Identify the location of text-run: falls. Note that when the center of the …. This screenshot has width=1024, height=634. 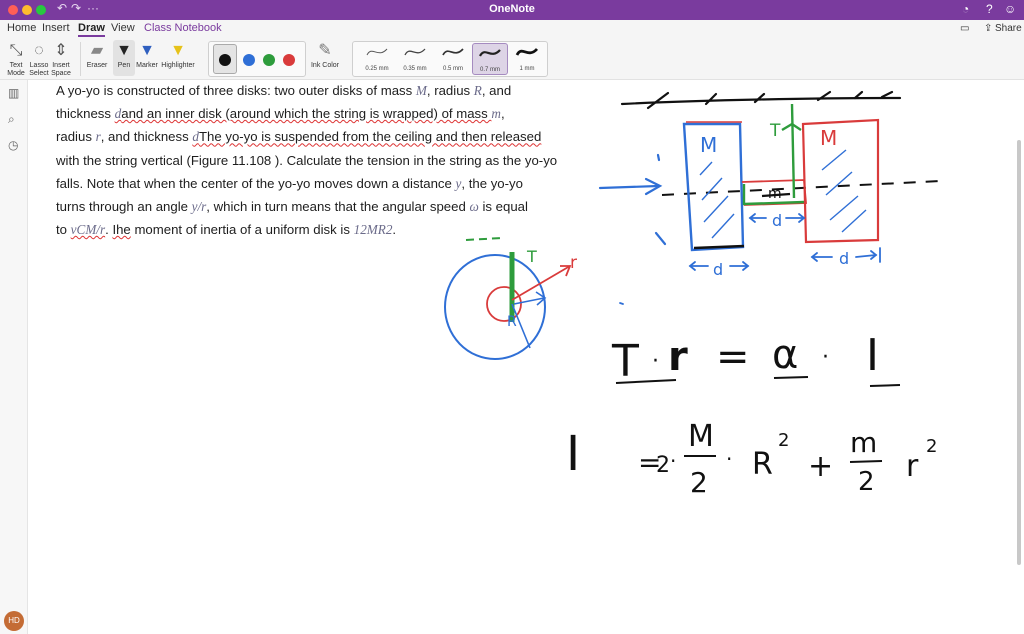
(256, 183).